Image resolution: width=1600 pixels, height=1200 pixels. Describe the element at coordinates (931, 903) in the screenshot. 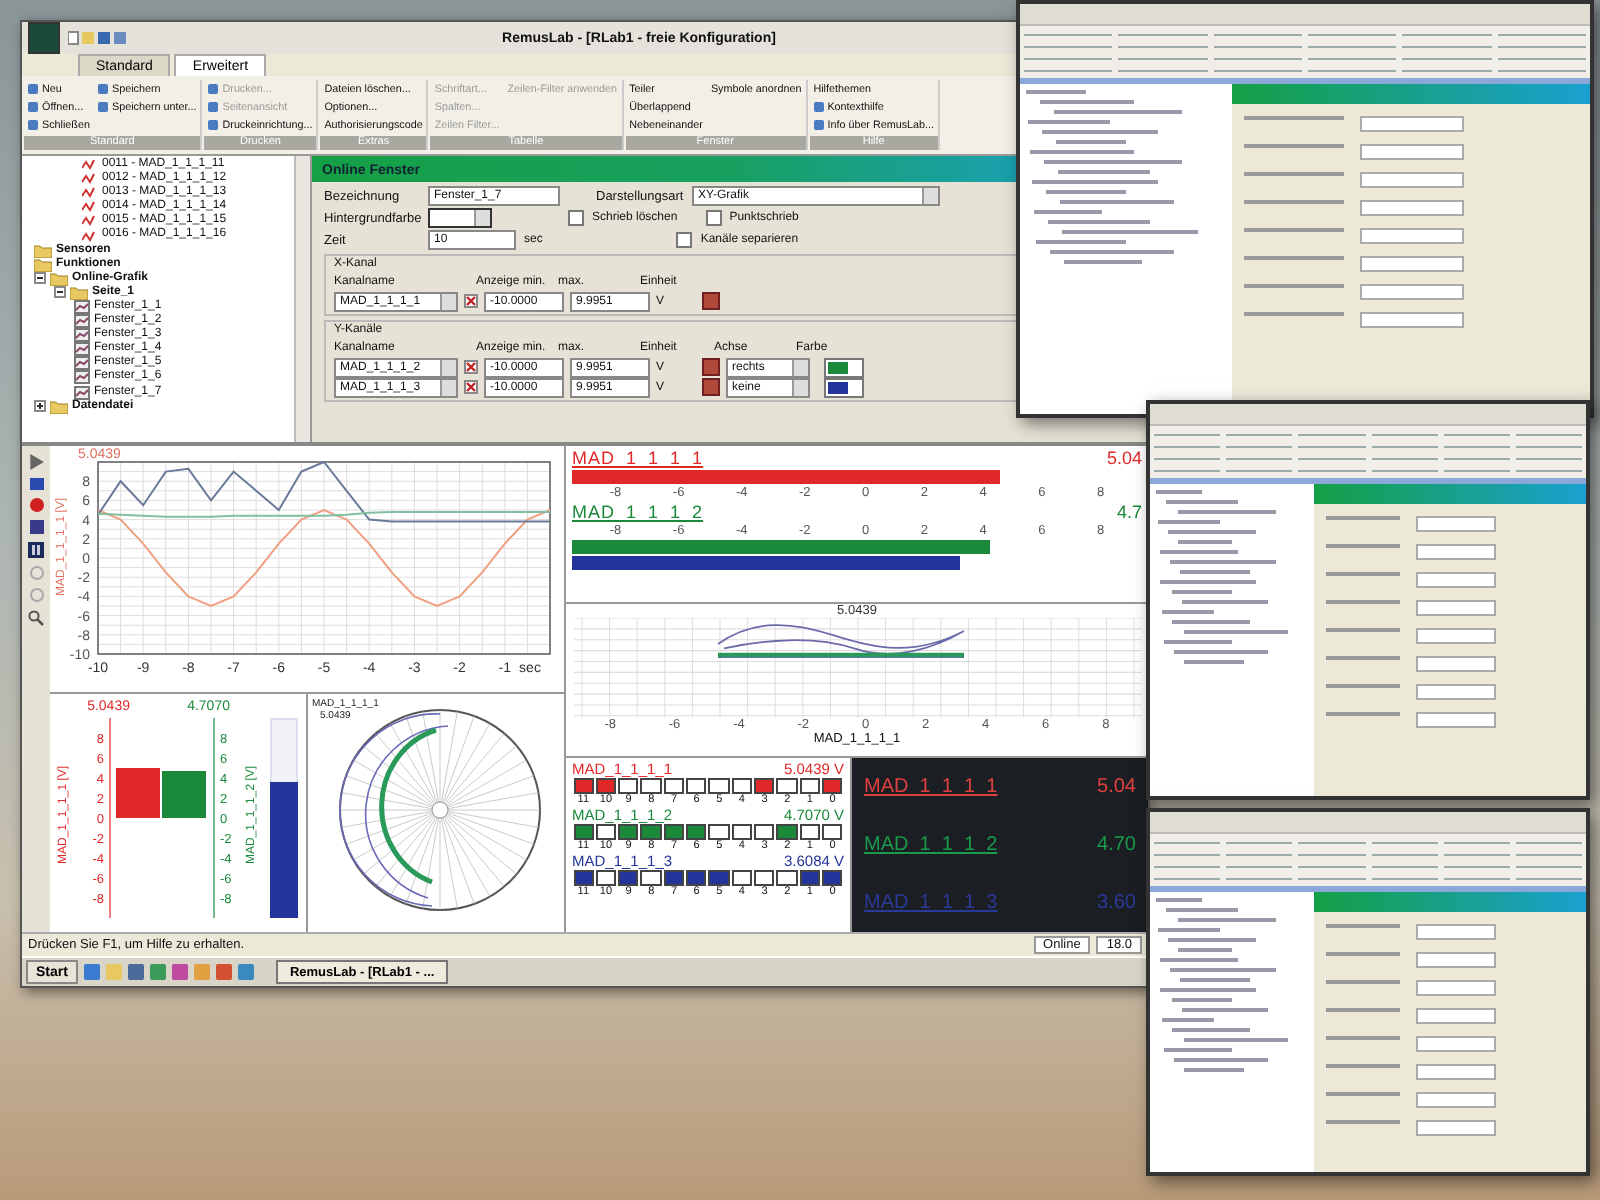

I see `channel-name: MAD_1_1_1_3` at that location.